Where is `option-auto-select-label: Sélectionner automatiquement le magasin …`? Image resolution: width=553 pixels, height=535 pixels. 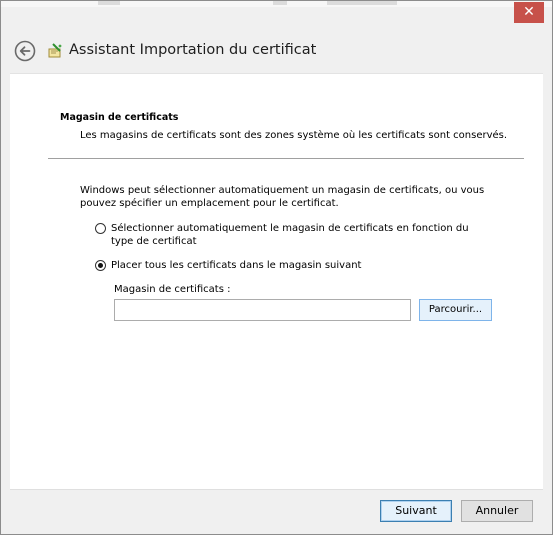 option-auto-select-label: Sélectionner automatiquement le magasin … is located at coordinates (290, 235).